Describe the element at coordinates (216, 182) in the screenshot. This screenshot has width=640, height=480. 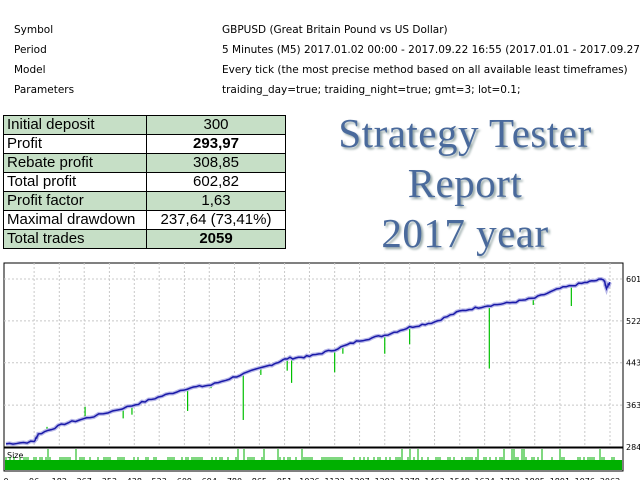
I see `stat-value: 602,82` at that location.